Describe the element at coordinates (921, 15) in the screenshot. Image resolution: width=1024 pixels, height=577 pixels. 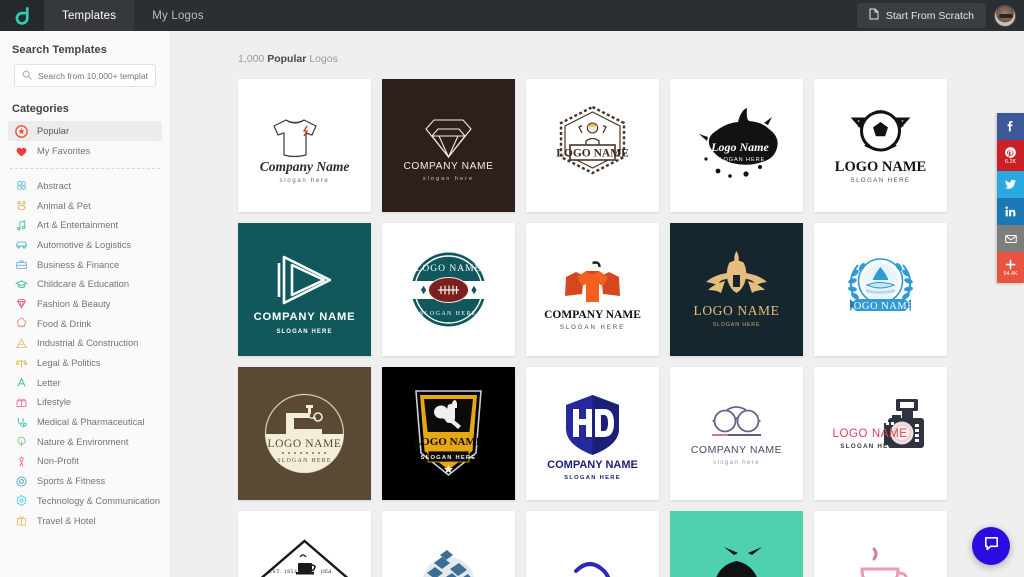
I see `start-from-scratch-button: Start From Scratch` at that location.